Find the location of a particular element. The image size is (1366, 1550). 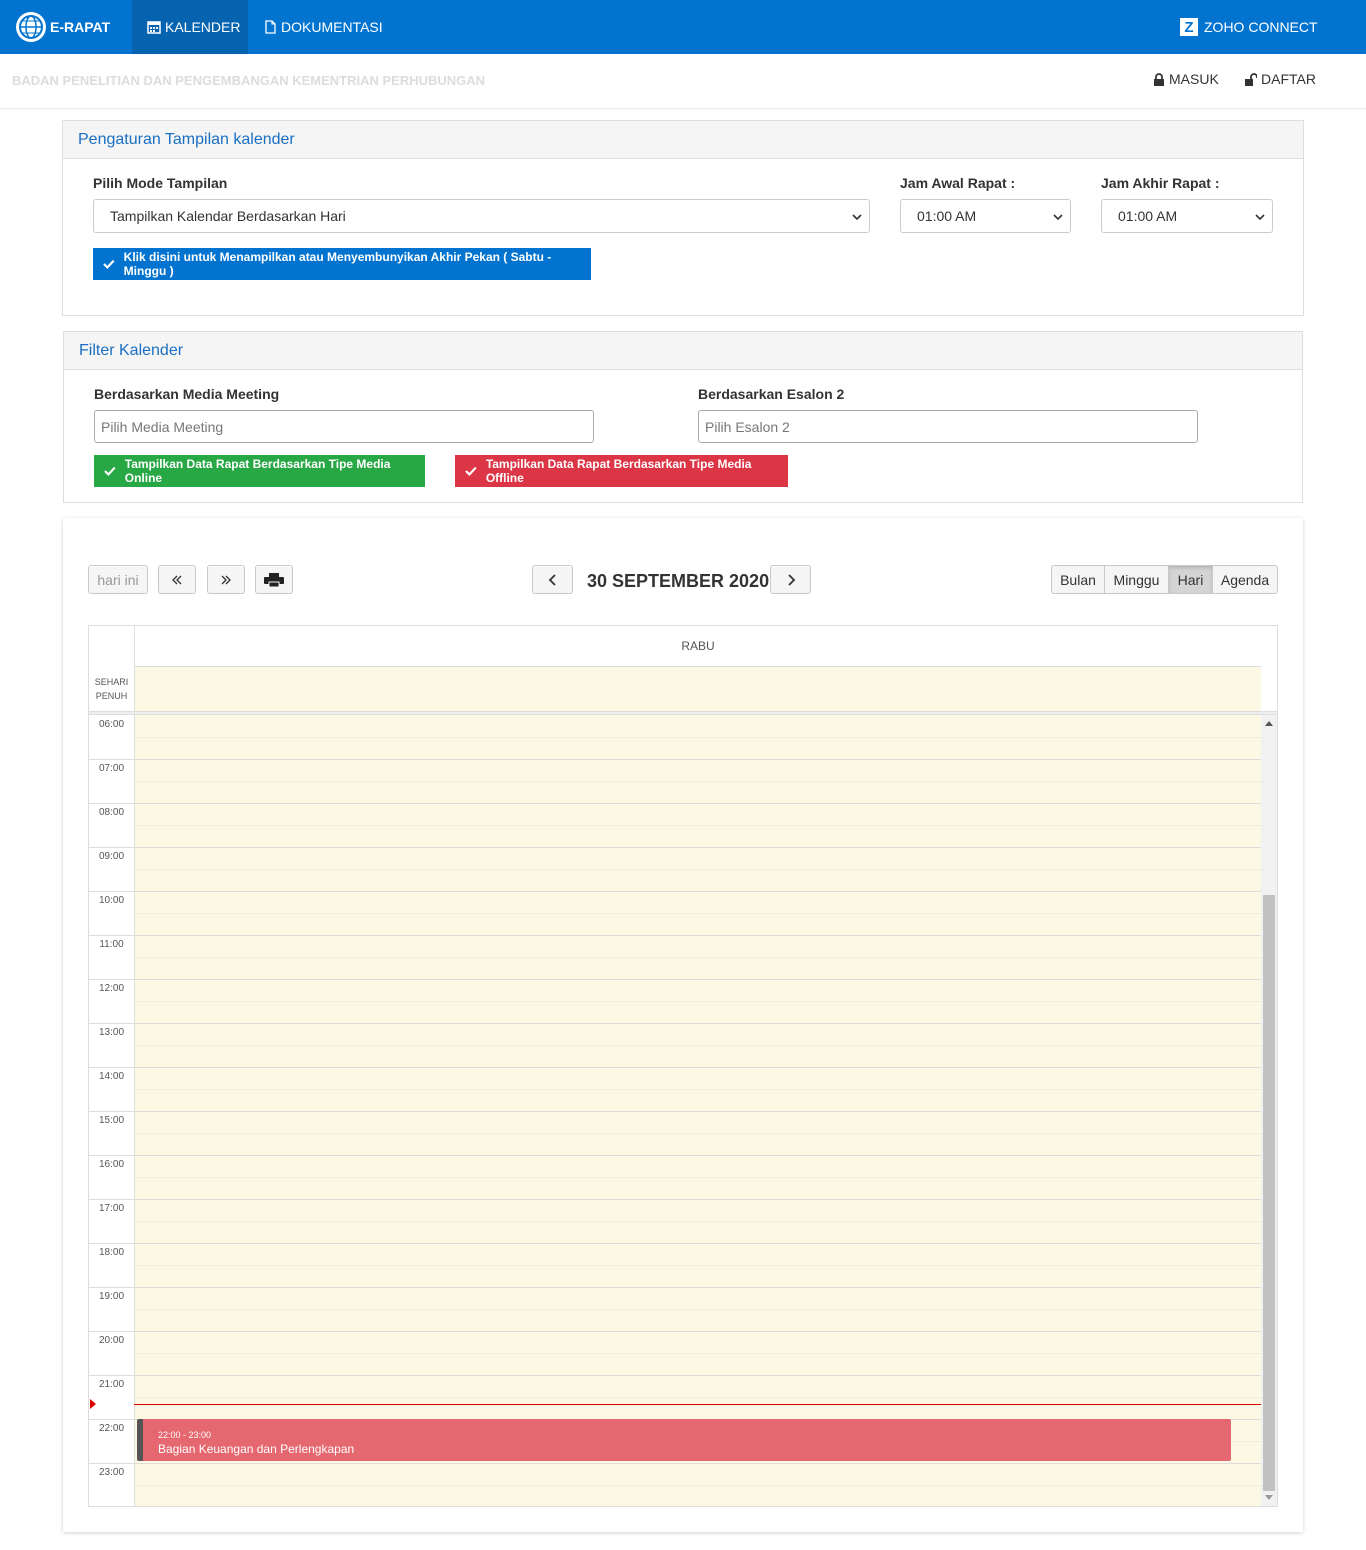

start-time-select: 01:00 AM is located at coordinates (985, 216).